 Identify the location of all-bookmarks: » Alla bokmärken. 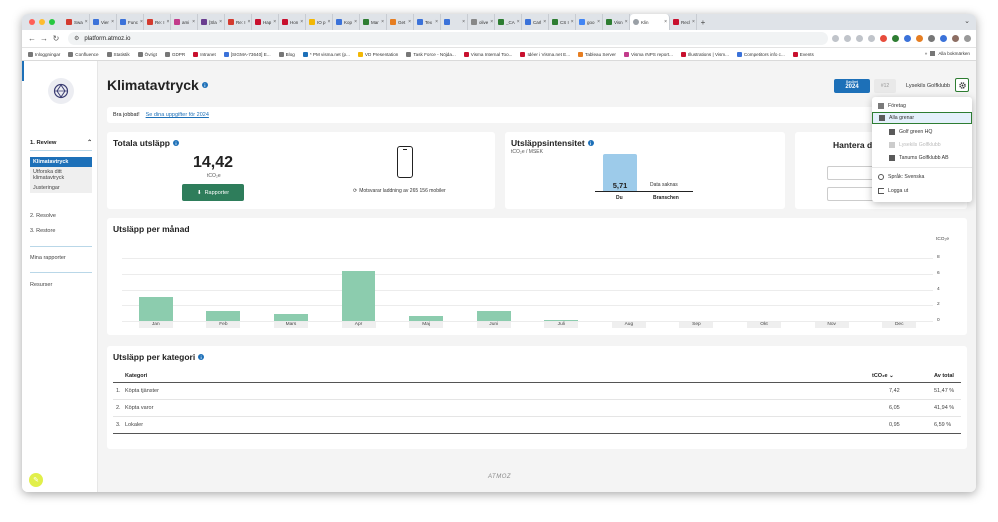
(945, 53).